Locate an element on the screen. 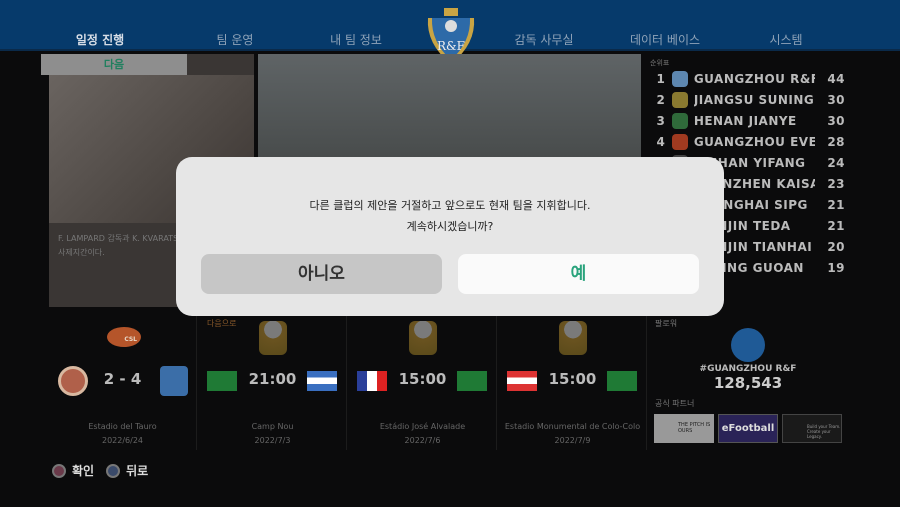  points: 19 is located at coordinates (836, 267).